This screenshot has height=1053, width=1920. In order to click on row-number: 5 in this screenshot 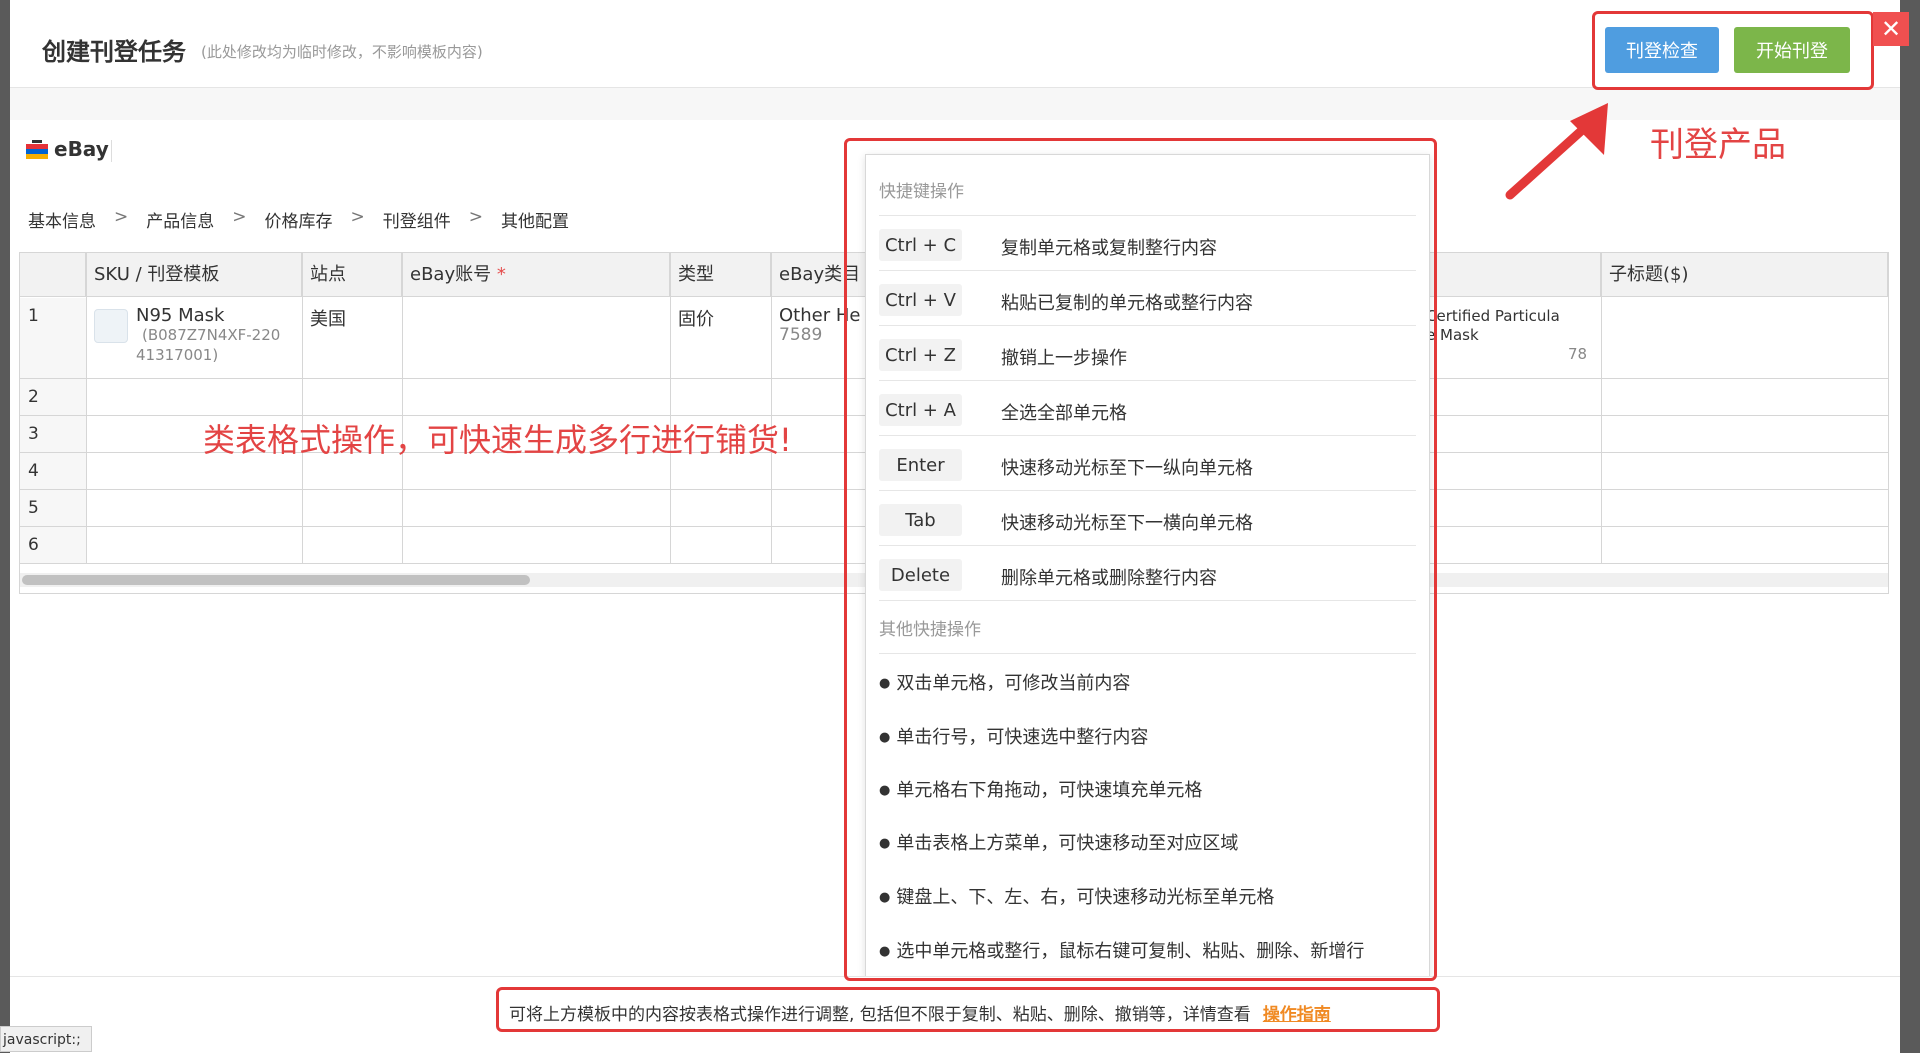, I will do `click(53, 508)`.